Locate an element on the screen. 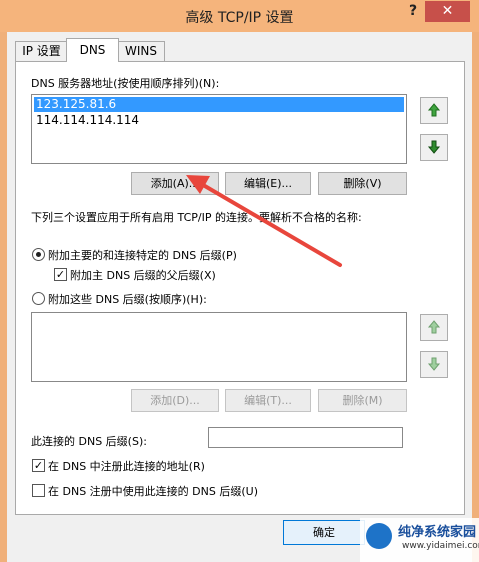  dns-suffix-list is located at coordinates (219, 347).